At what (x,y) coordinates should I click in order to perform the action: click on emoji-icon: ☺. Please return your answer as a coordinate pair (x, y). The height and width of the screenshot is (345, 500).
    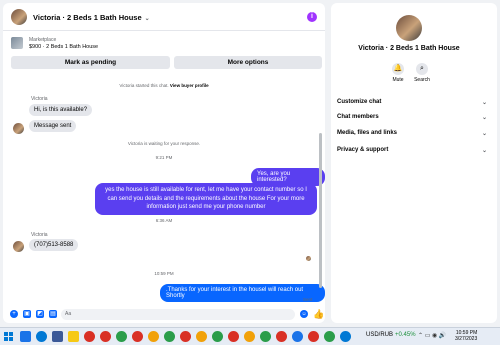
    Looking at the image, I should click on (304, 314).